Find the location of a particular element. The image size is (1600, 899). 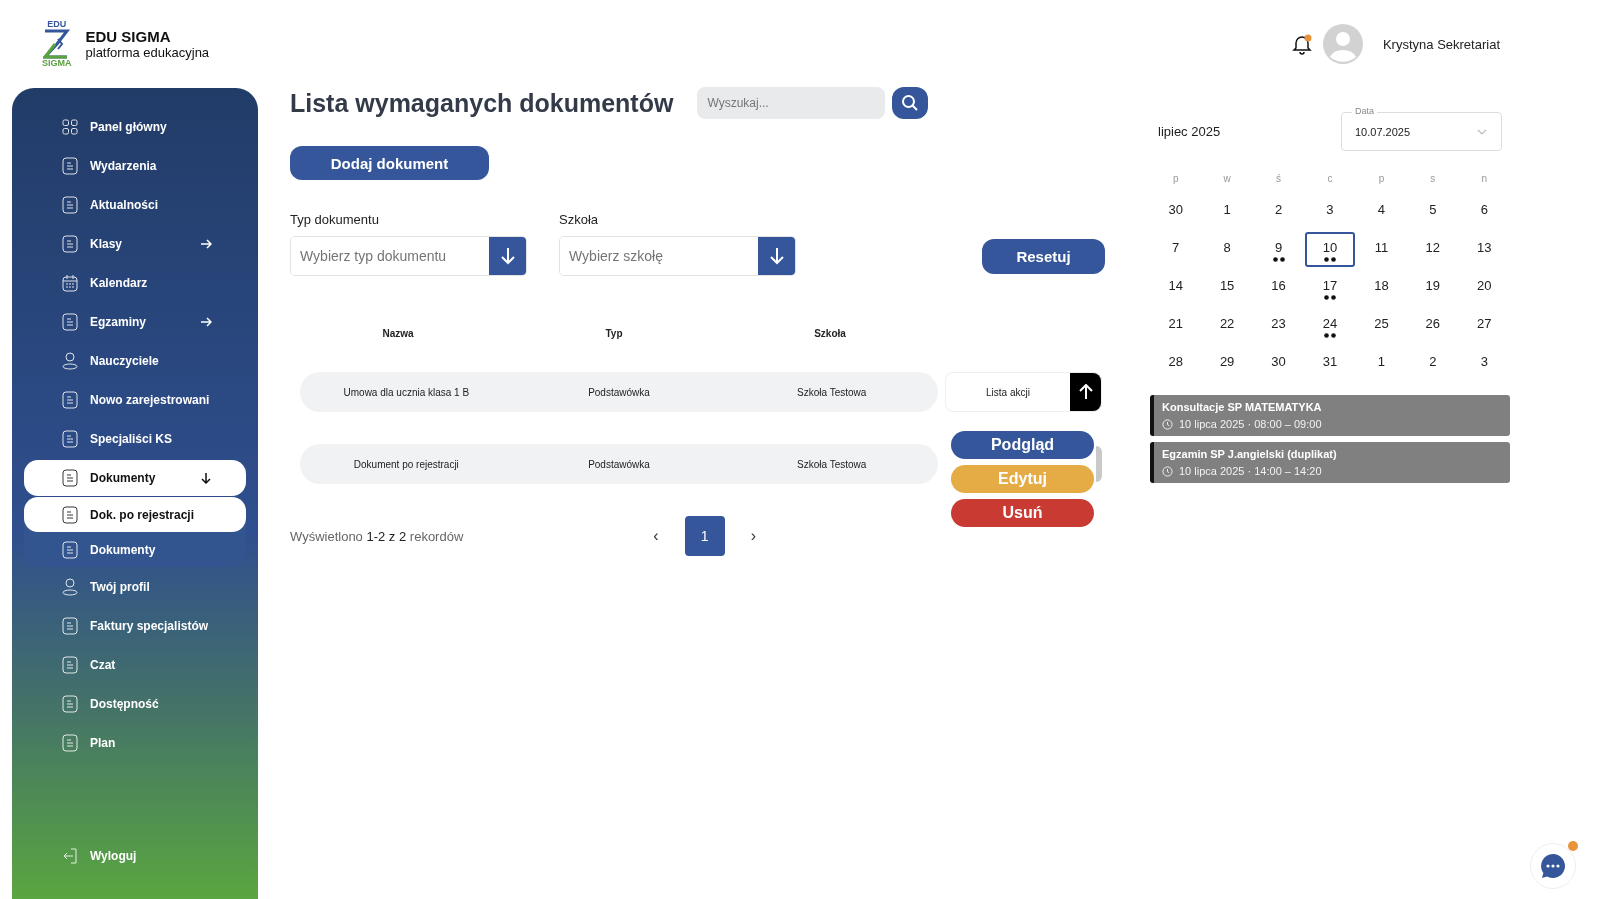

chevron-down-icon is located at coordinates (1482, 131).